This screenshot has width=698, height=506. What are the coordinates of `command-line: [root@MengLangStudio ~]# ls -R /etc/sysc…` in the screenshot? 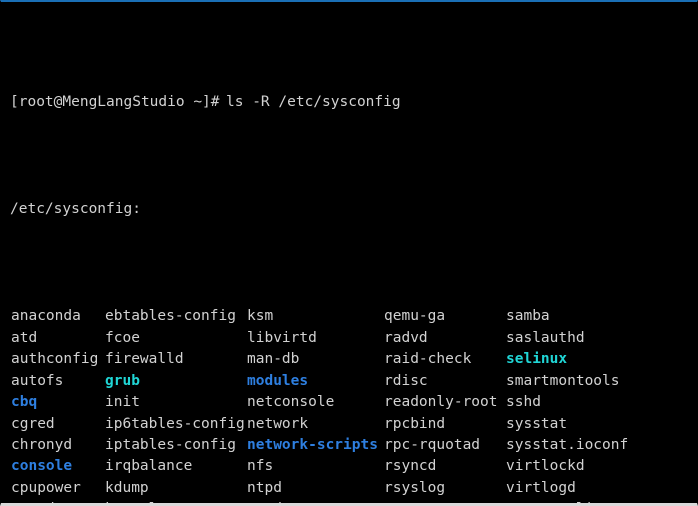 It's located at (353, 102).